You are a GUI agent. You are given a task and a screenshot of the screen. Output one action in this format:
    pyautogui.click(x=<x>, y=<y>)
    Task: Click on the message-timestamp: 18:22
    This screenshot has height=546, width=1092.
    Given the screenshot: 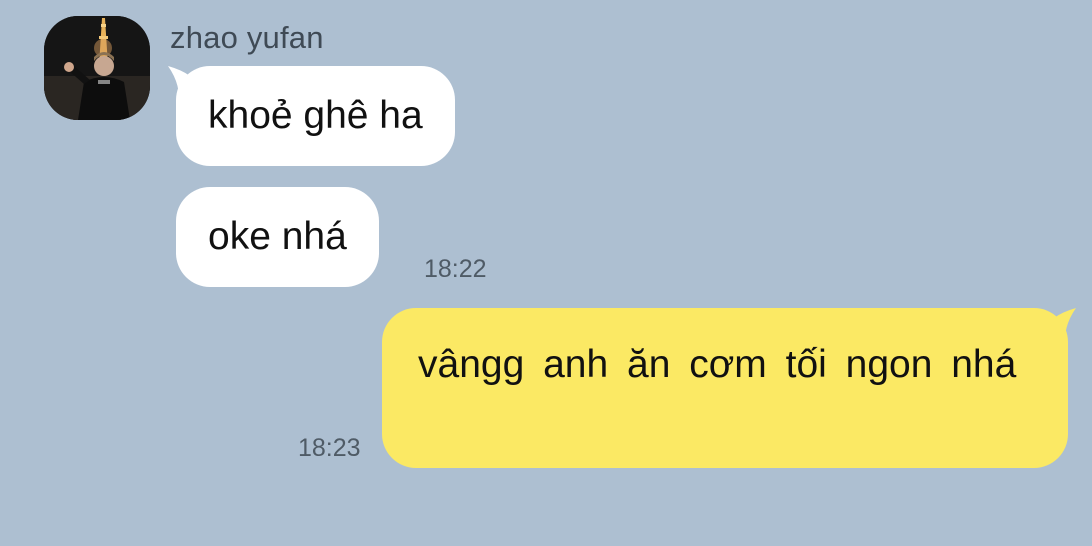 What is the action you would take?
    pyautogui.click(x=455, y=269)
    